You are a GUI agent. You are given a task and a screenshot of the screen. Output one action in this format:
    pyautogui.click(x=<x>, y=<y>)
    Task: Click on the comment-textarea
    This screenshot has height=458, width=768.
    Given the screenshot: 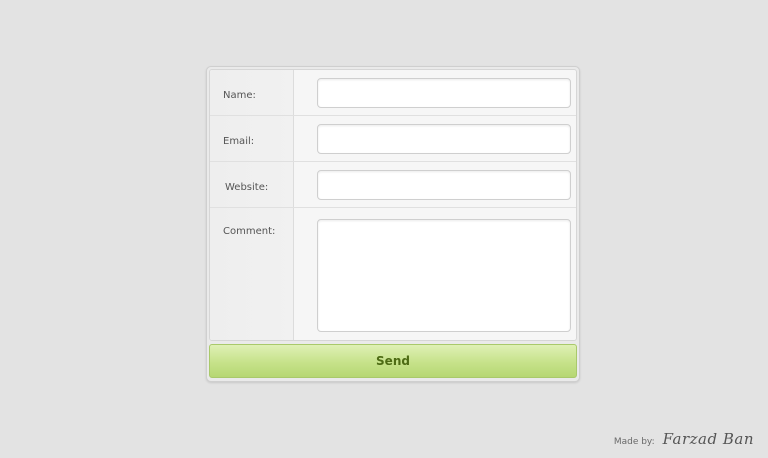 What is the action you would take?
    pyautogui.click(x=444, y=275)
    